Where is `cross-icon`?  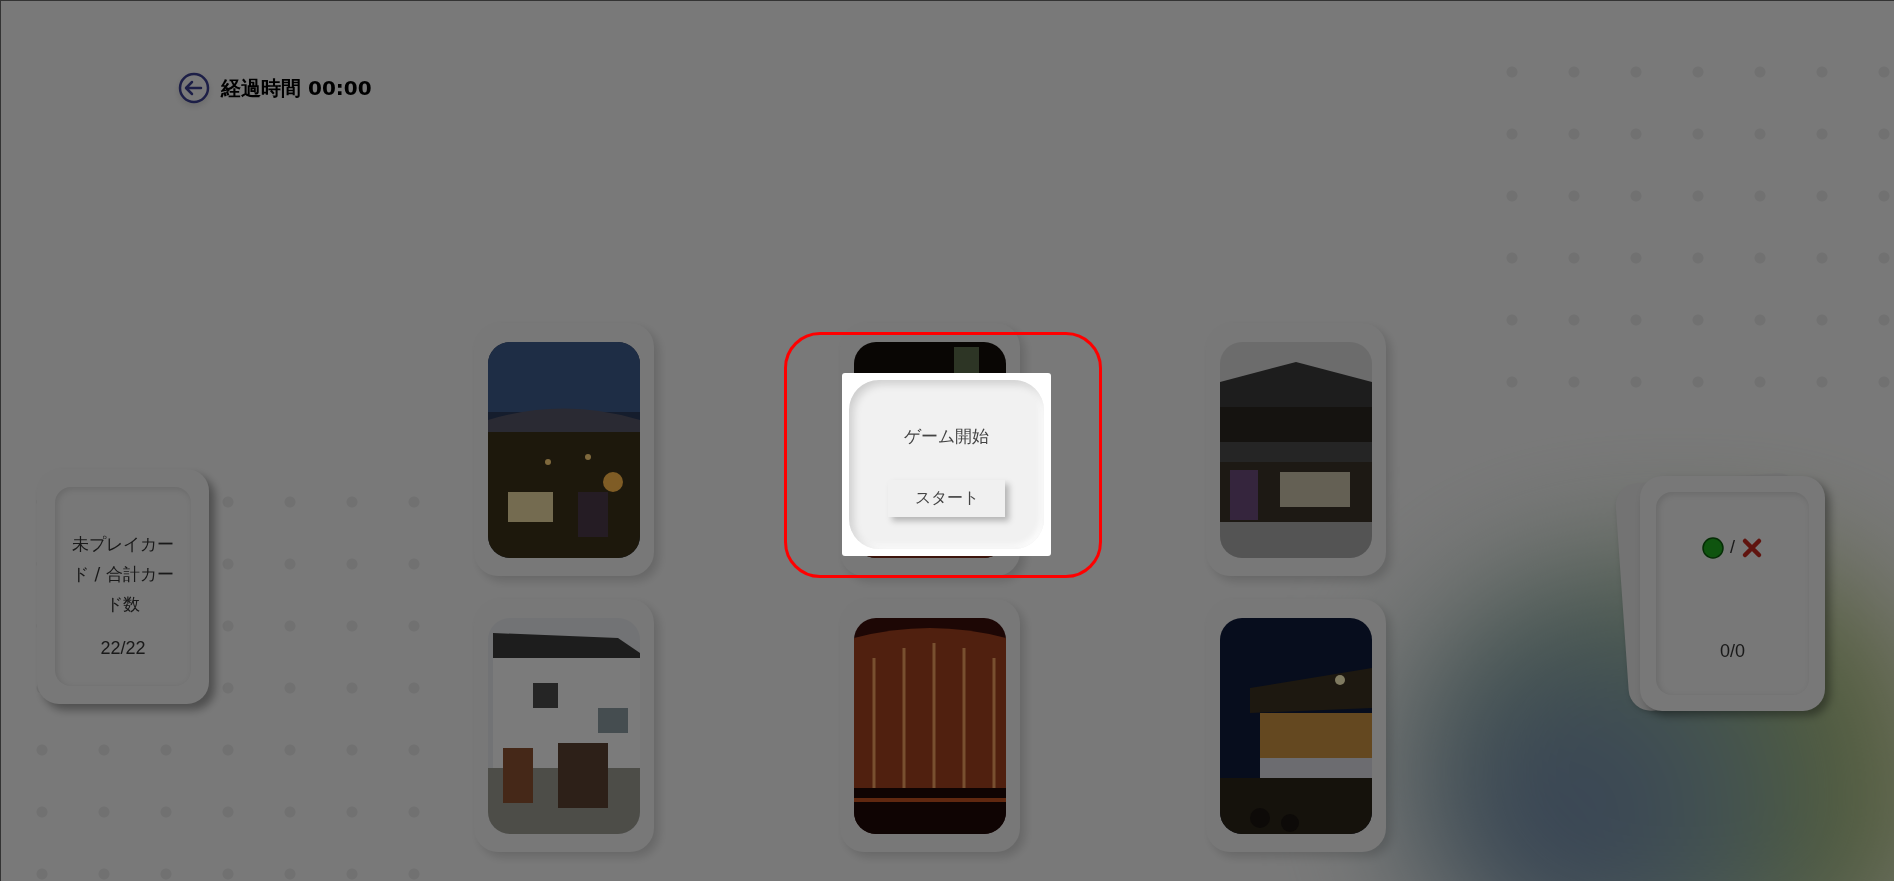 cross-icon is located at coordinates (1752, 547).